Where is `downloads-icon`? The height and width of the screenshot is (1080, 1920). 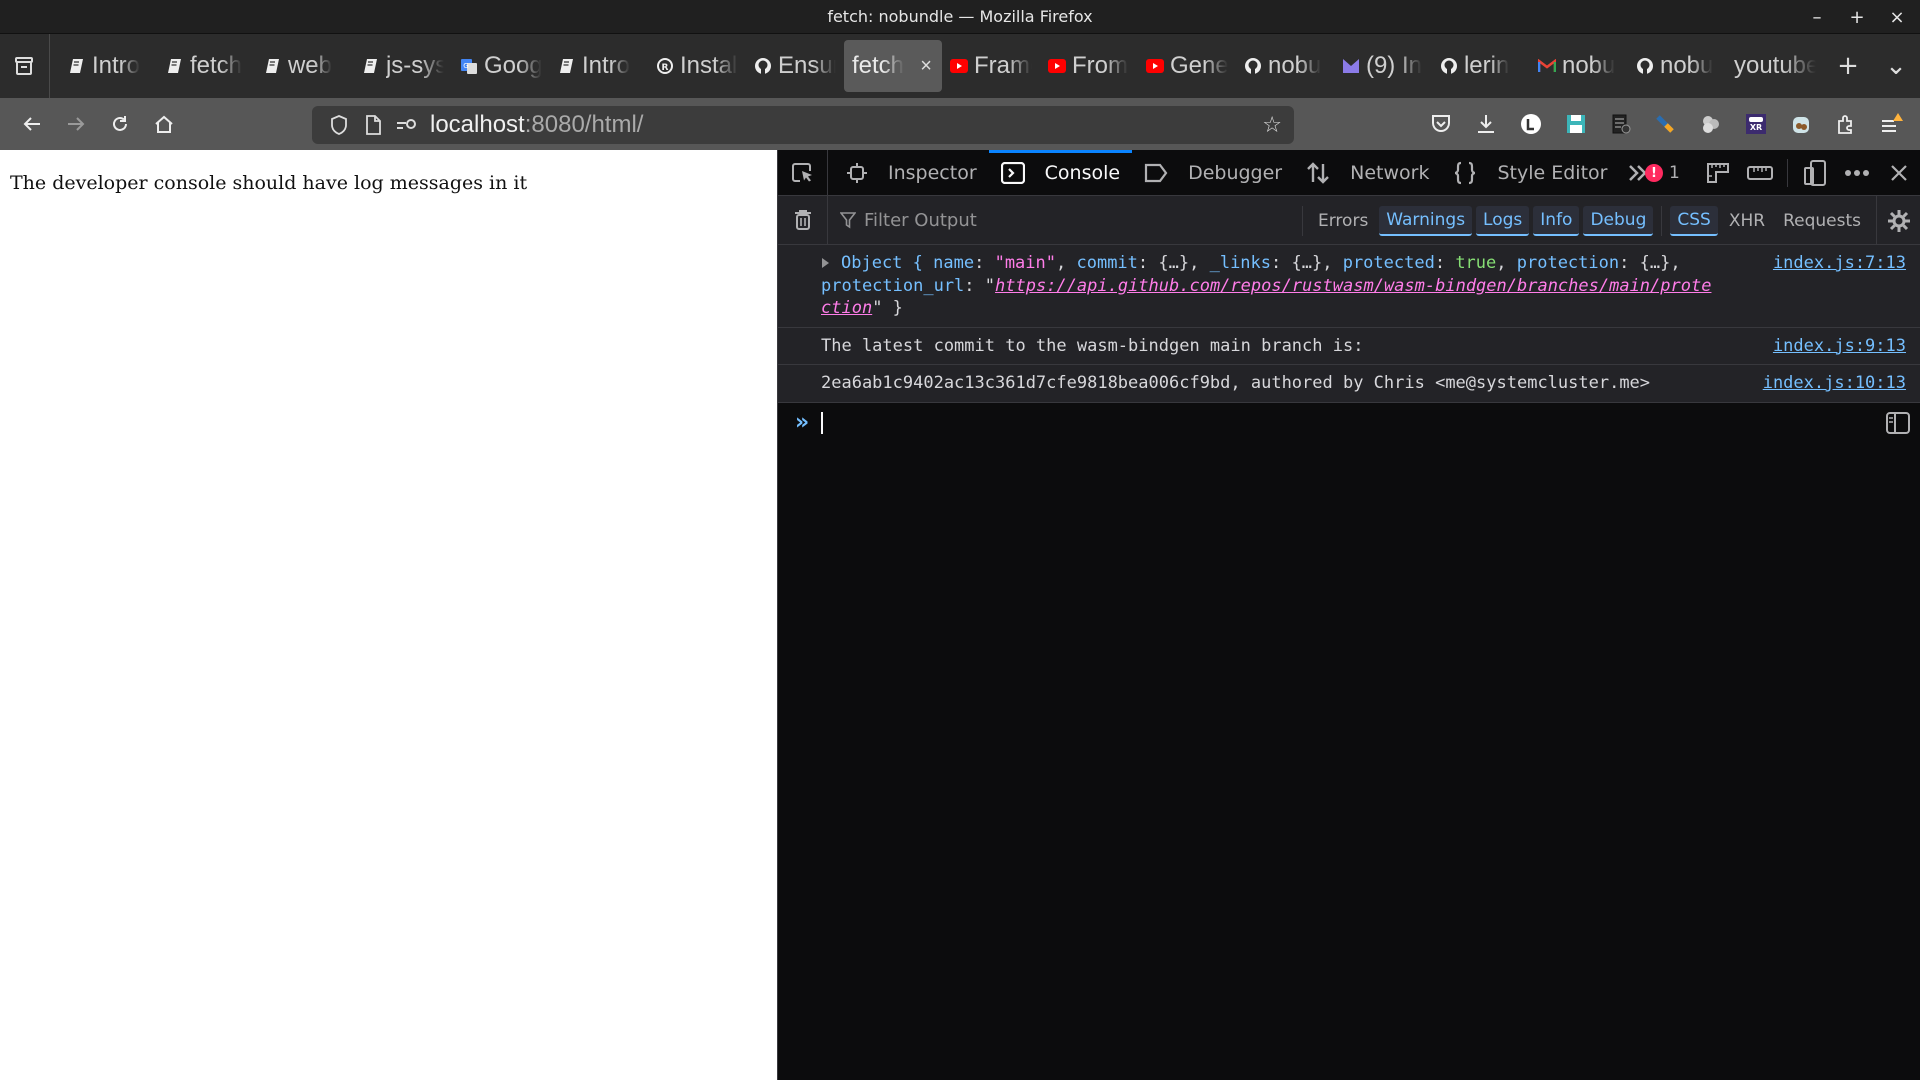 downloads-icon is located at coordinates (1485, 124).